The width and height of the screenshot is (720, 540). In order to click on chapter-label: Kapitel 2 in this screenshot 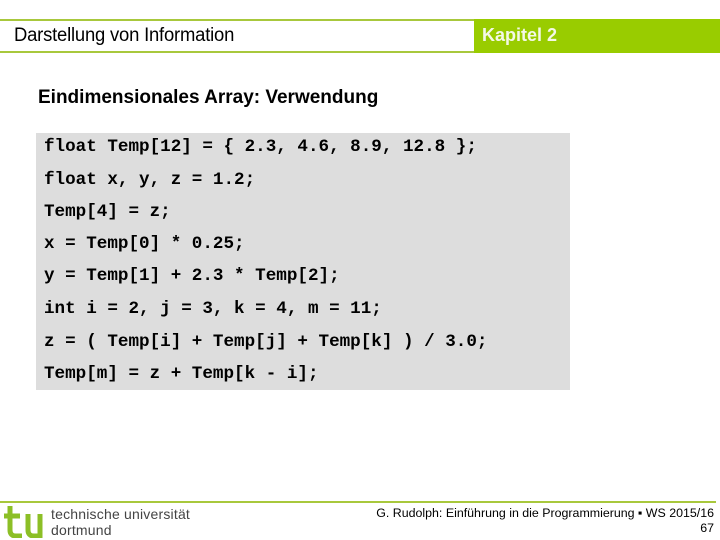, I will do `click(520, 35)`.